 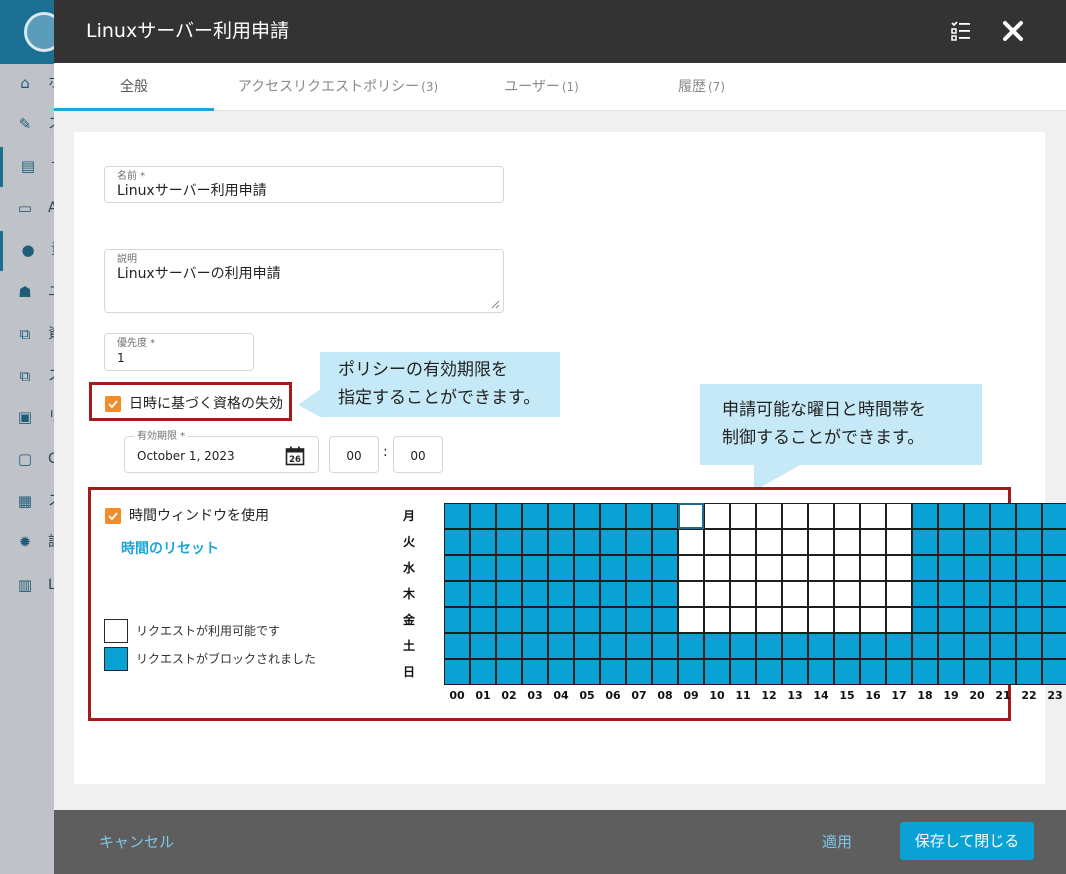 I want to click on tab-users: ユーザー (1), so click(x=541, y=87).